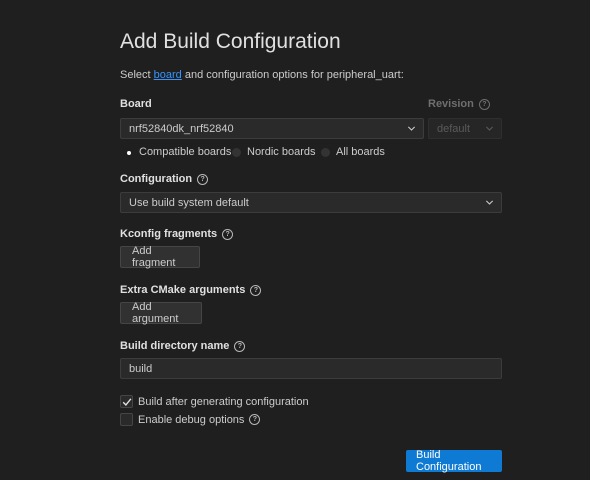 This screenshot has height=480, width=590. Describe the element at coordinates (181, 128) in the screenshot. I see `board-select-value: nrf52840dk_nrf52840` at that location.